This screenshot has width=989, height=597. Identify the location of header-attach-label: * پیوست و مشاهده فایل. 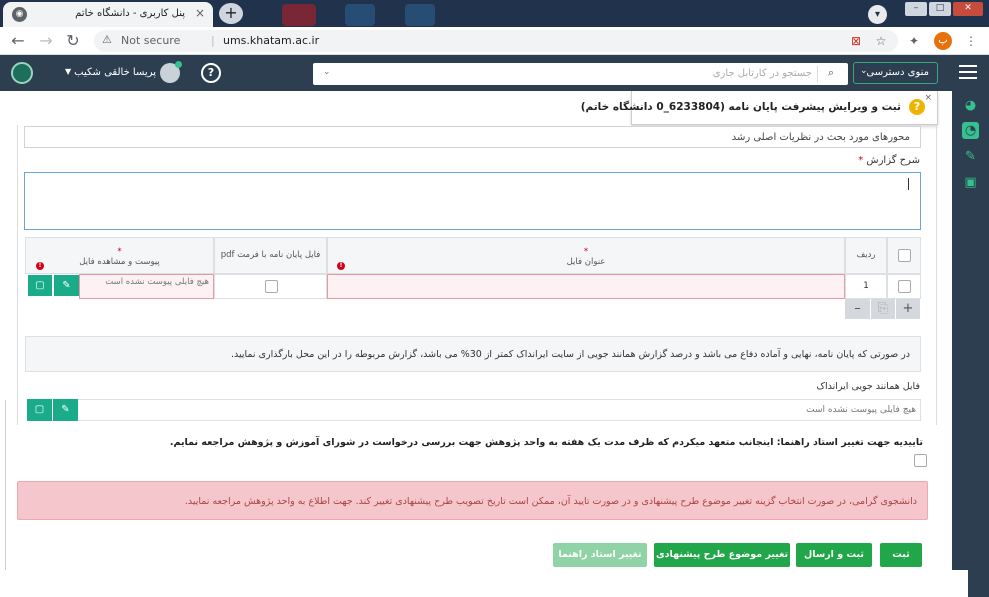
(119, 257).